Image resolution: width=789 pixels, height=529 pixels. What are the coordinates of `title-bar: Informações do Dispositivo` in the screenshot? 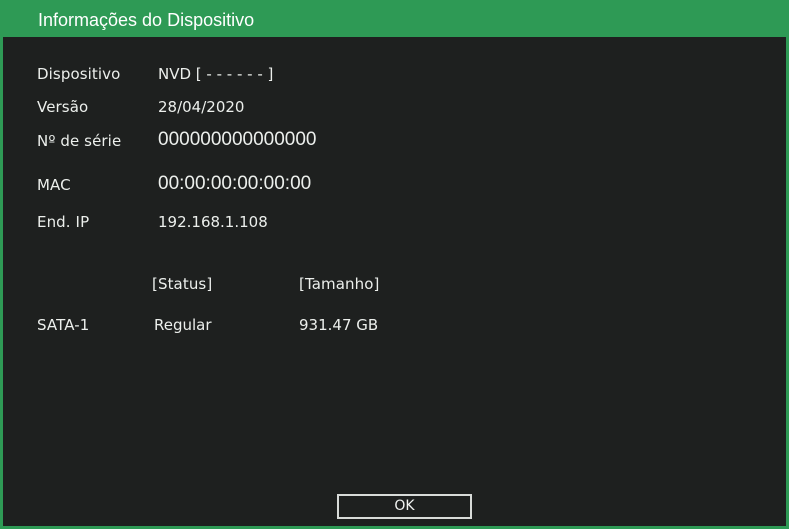 It's located at (394, 20).